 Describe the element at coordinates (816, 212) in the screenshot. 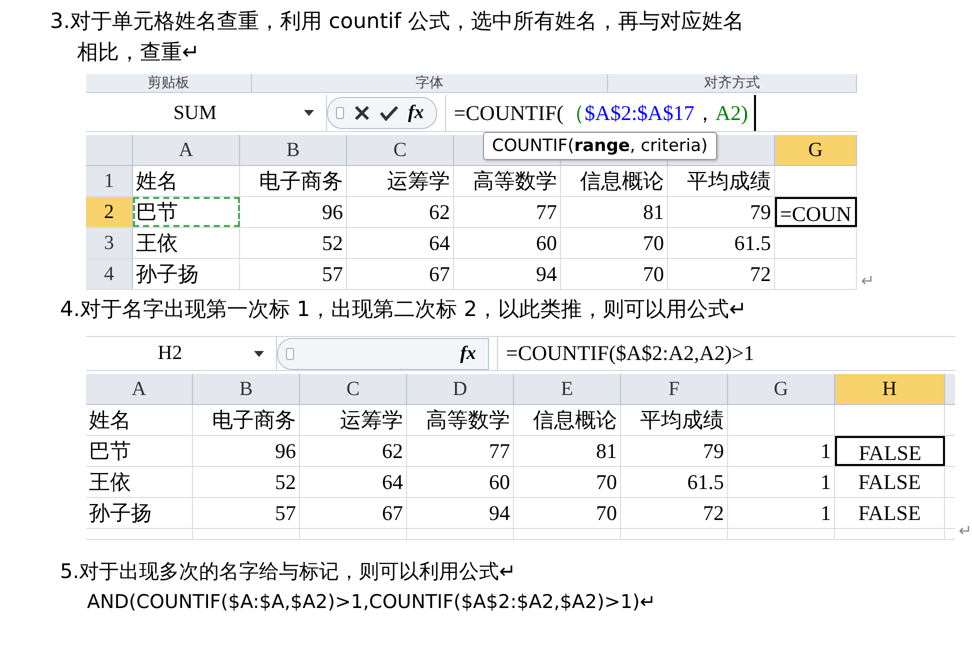

I see `table-cell: =COUN` at that location.